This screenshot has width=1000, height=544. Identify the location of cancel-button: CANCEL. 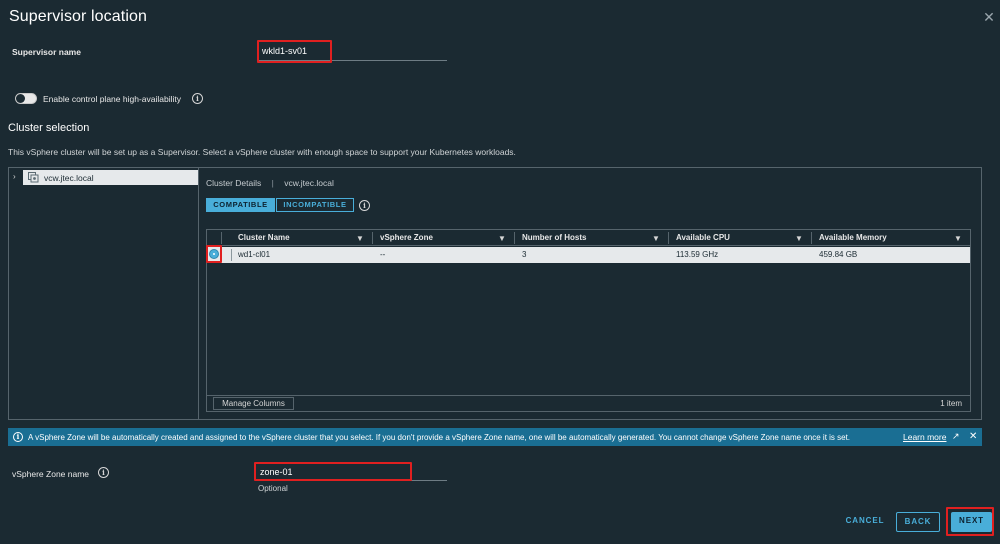
(865, 522).